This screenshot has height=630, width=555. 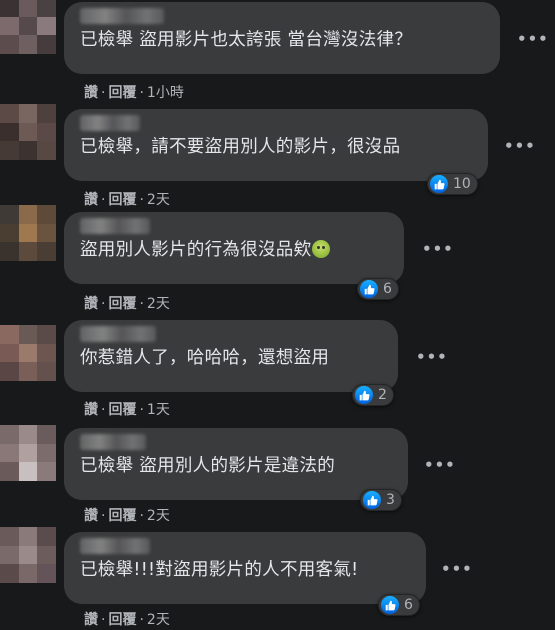 I want to click on reaction-badge: 2, so click(x=373, y=395).